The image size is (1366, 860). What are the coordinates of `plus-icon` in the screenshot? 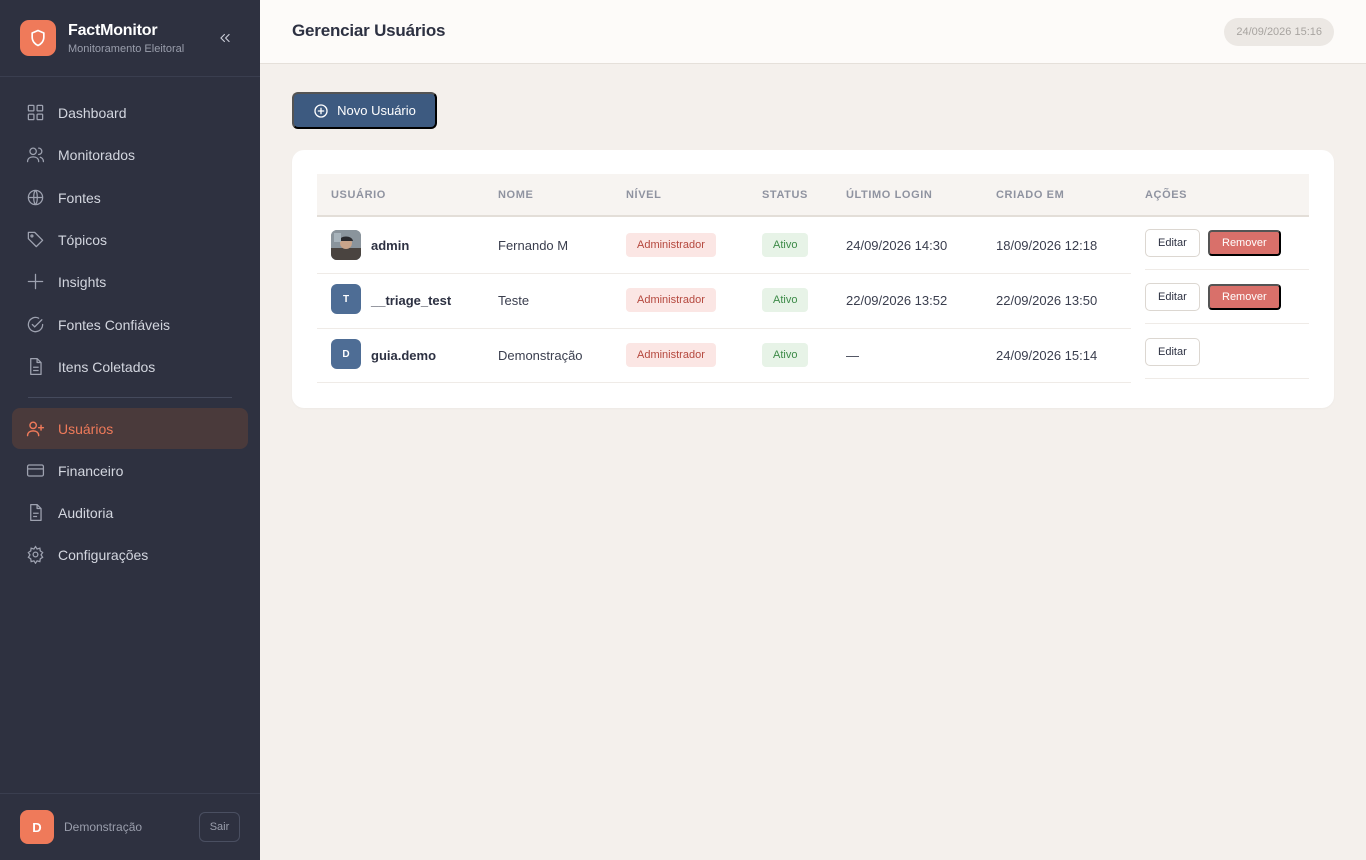 It's located at (35, 282).